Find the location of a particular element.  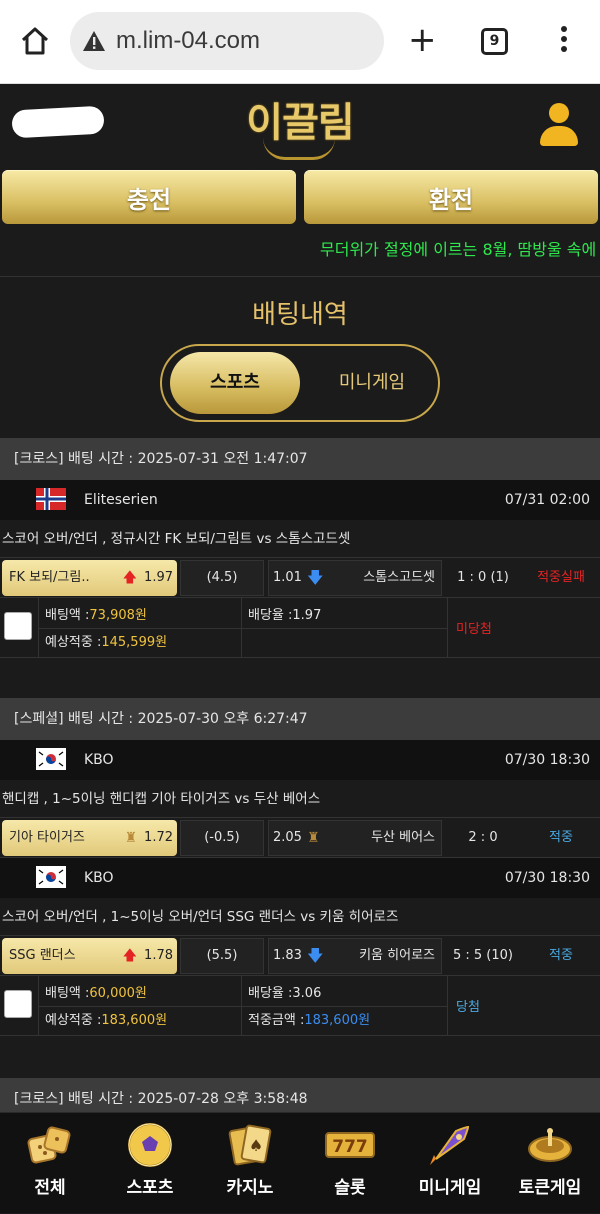

menu-icon is located at coordinates (564, 42).